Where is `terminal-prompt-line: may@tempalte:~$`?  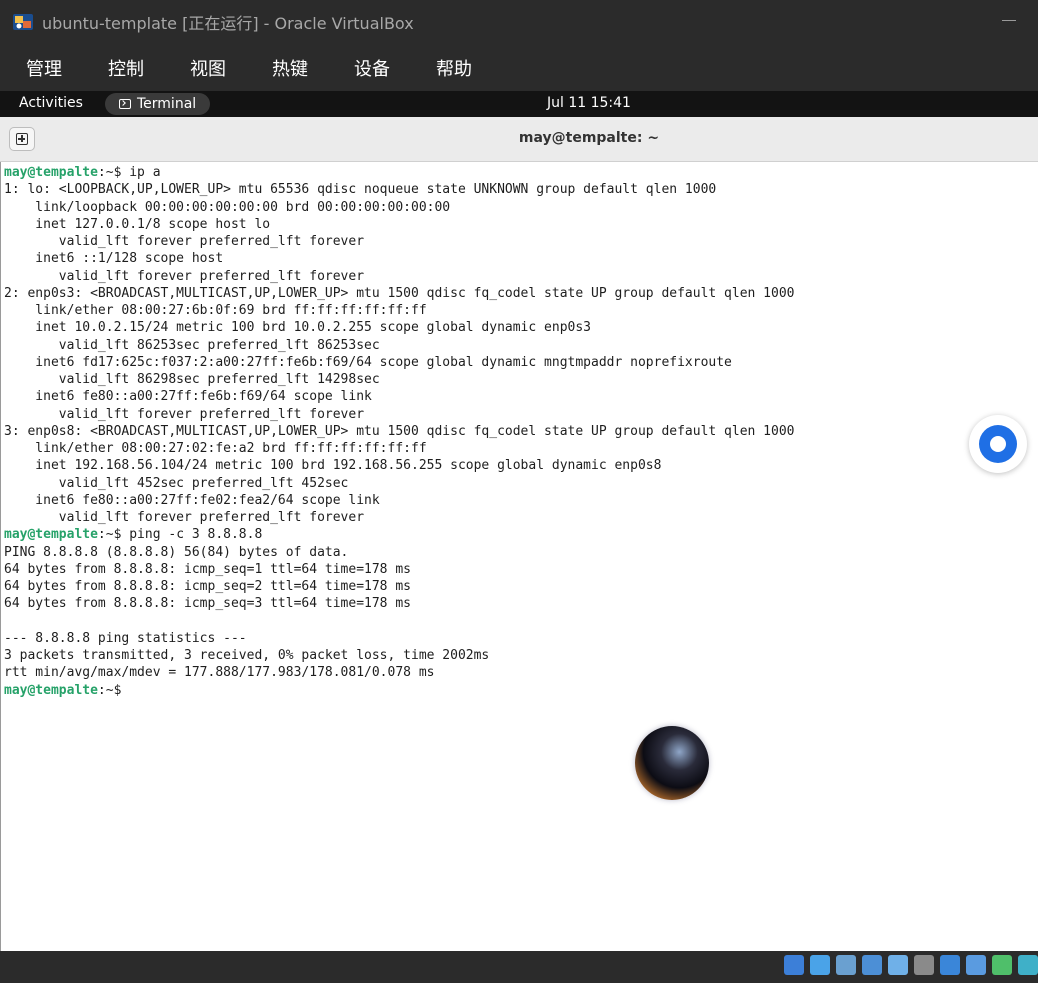
terminal-prompt-line: may@tempalte:~$ is located at coordinates (399, 690).